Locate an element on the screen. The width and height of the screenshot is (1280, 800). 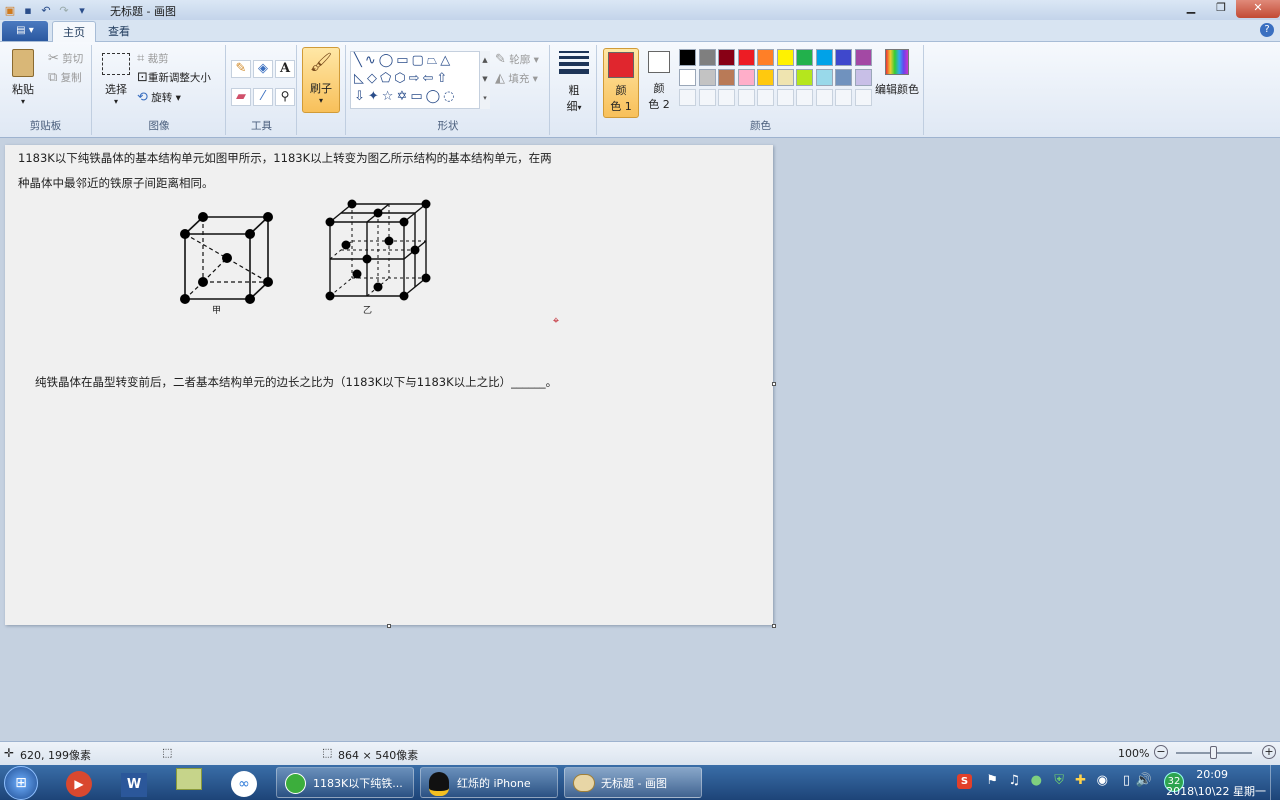
problem-text-line2: 种晶体中最邻近的铁原子间距离相同。 is located at coordinates (116, 183).